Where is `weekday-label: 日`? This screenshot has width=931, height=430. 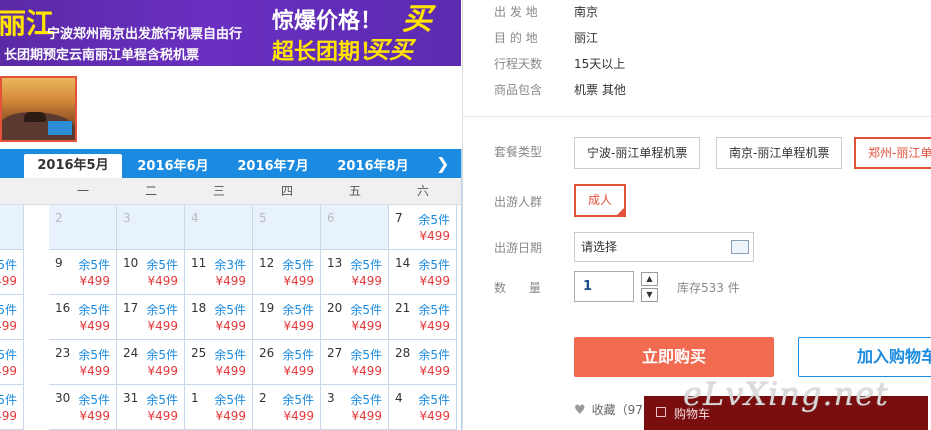 weekday-label: 日 is located at coordinates (12, 191).